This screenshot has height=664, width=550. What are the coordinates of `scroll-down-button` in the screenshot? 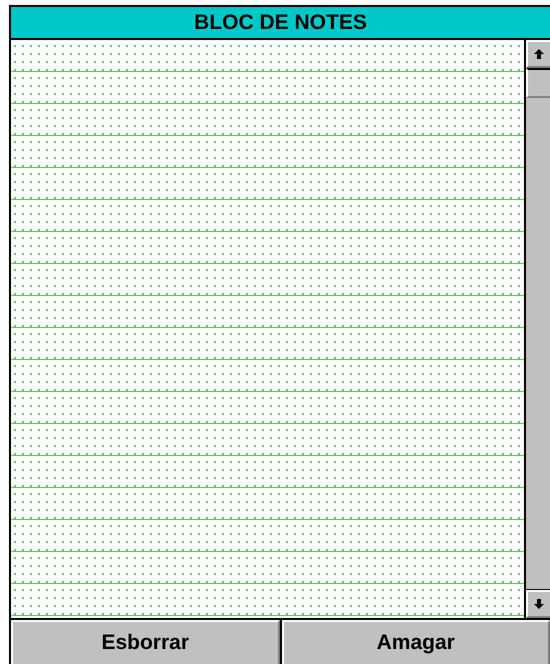 It's located at (538, 604).